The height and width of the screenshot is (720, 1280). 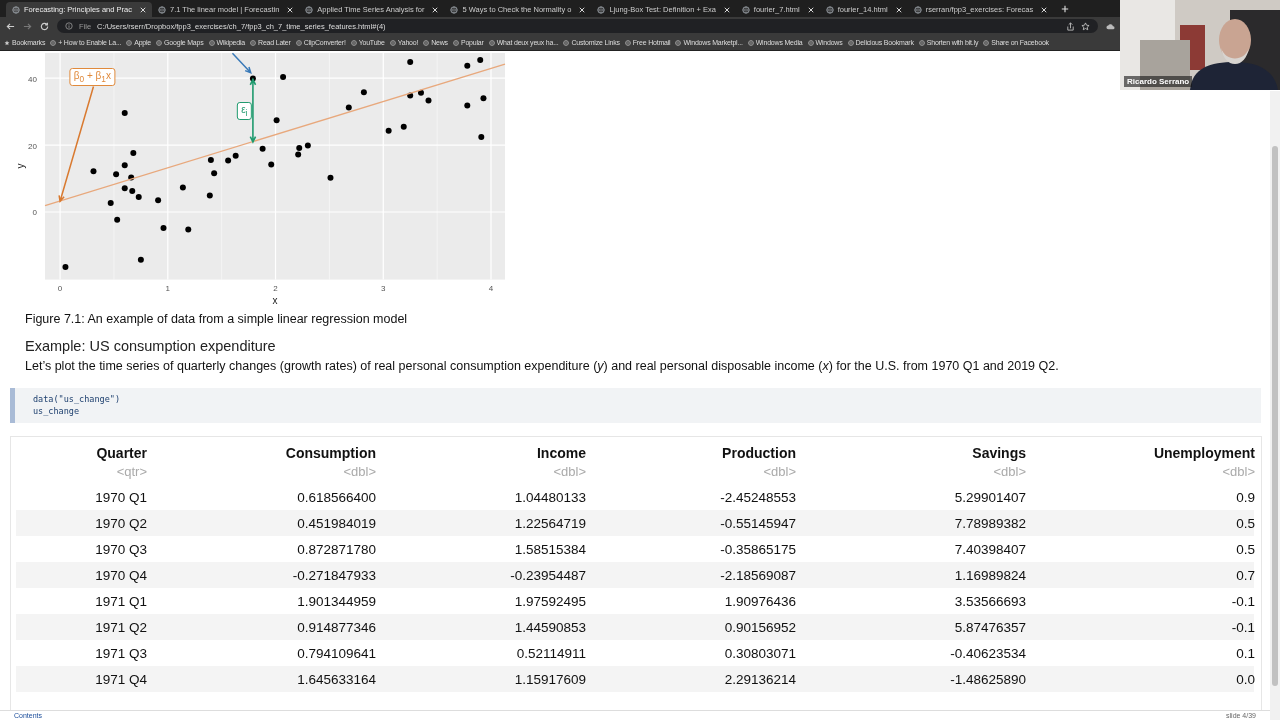 I want to click on table-cell-text: 1.15917609, so click(x=549, y=679).